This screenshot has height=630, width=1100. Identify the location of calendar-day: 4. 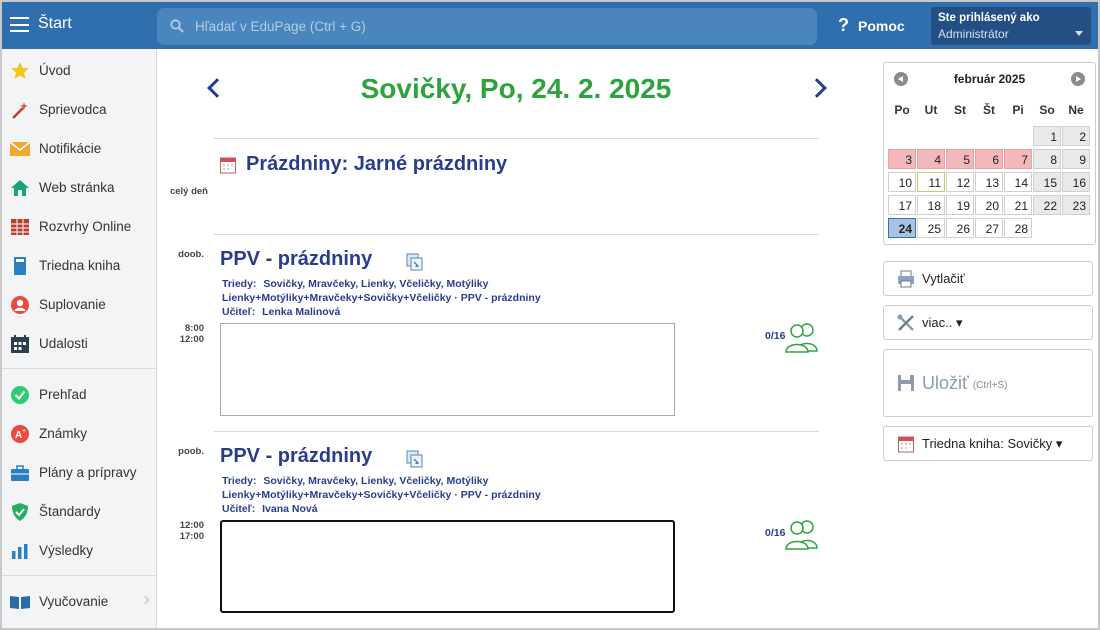
(931, 159).